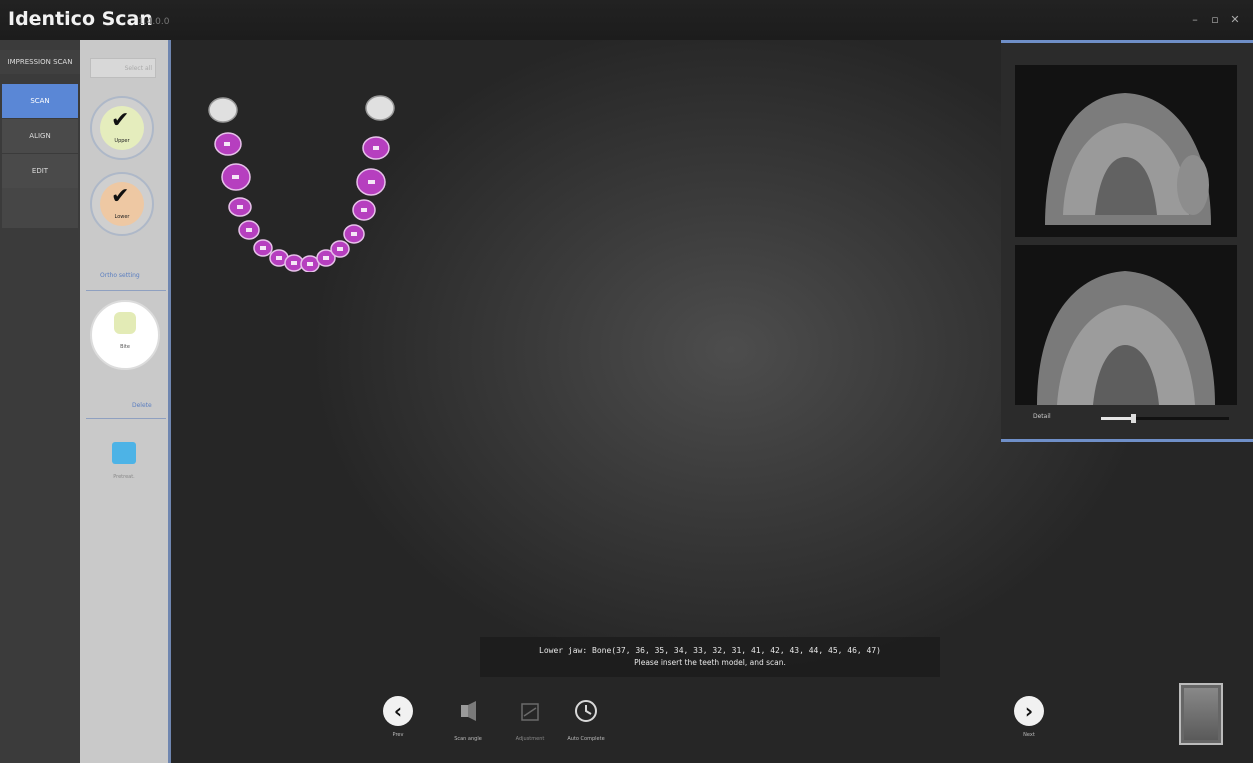 The width and height of the screenshot is (1253, 763). I want to click on minimize-icon: –, so click(1195, 20).